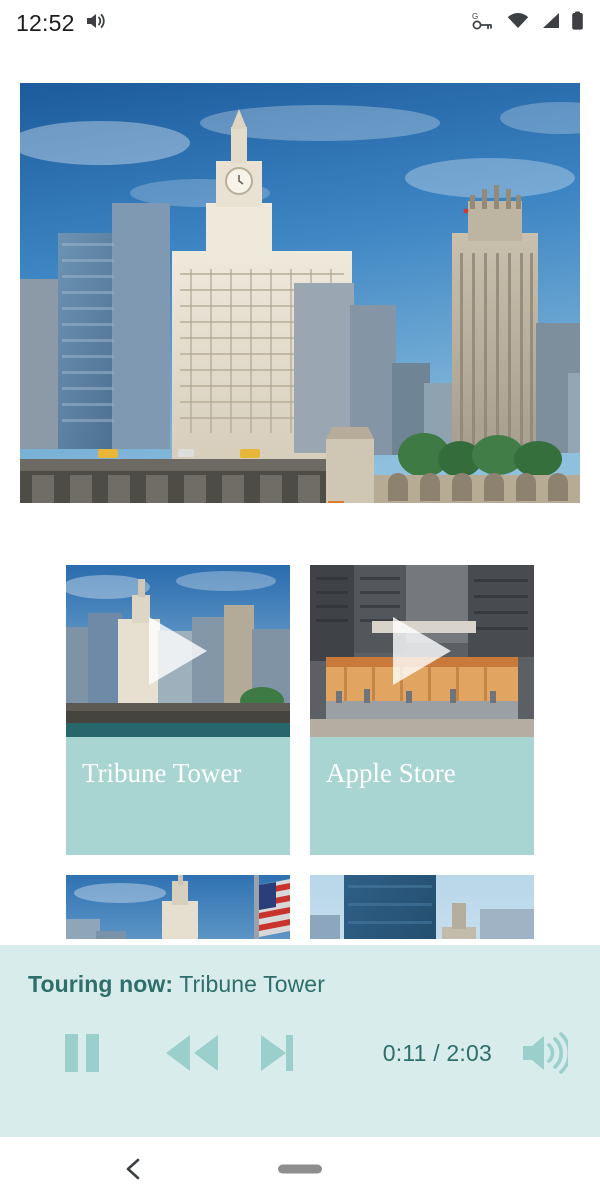 The image size is (600, 1200). I want to click on now-playing-title: Touring now: Tribune Tower, so click(300, 984).